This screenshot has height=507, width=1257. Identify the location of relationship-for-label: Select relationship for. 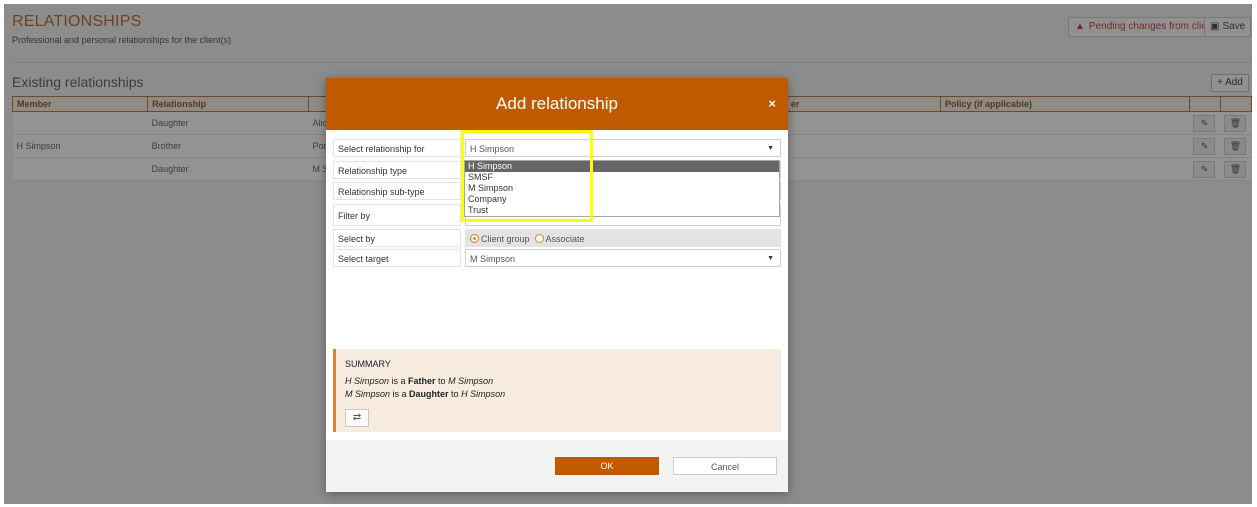
(397, 148).